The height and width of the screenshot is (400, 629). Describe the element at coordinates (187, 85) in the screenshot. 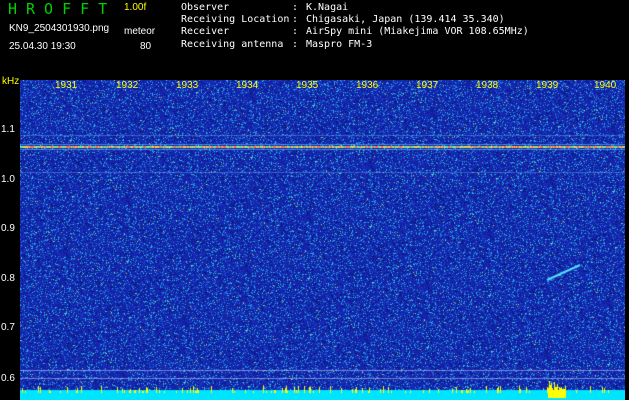

I see `x-tick-label: 1933` at that location.